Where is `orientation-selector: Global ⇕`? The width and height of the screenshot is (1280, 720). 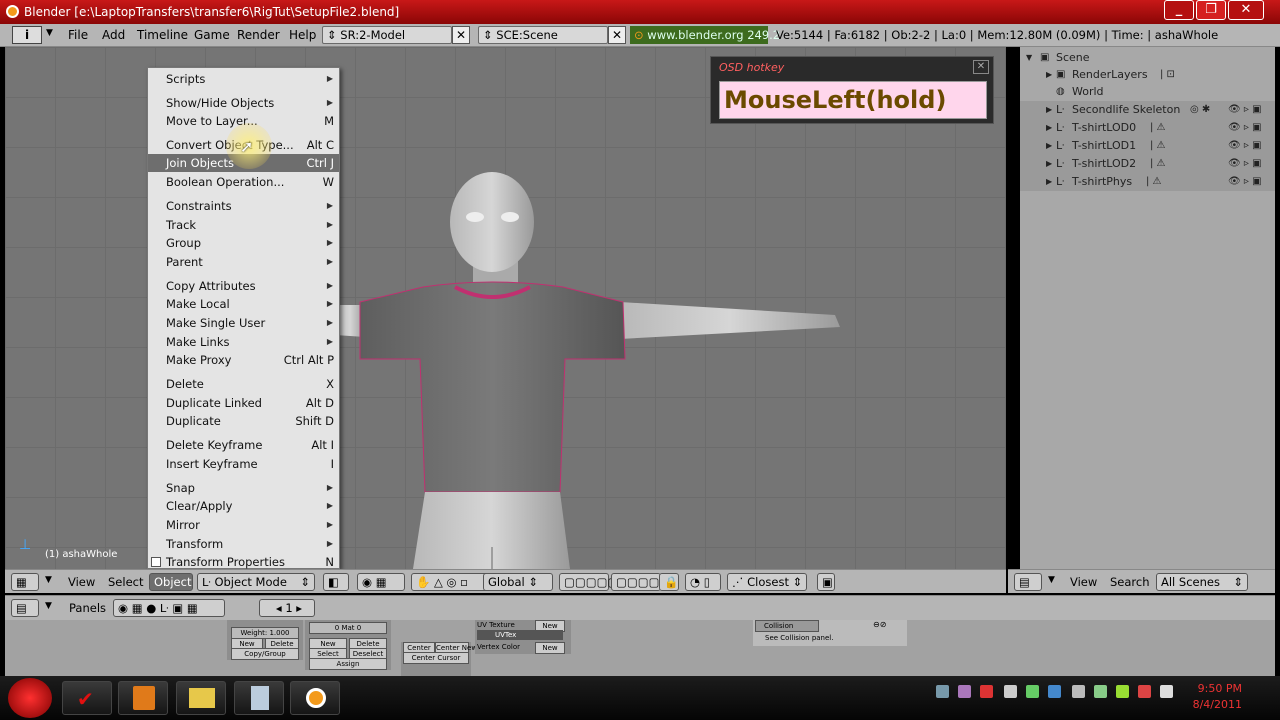
orientation-selector: Global ⇕ is located at coordinates (518, 582).